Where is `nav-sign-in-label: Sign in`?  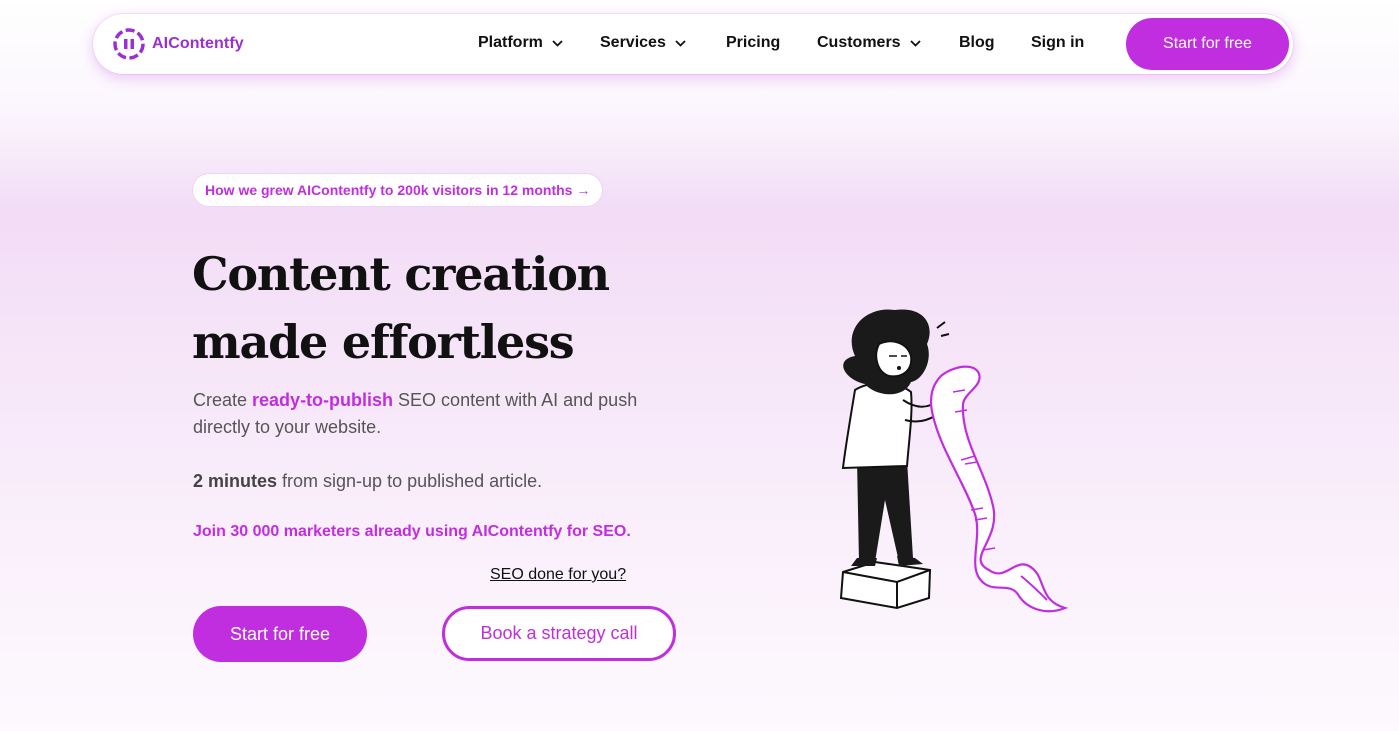
nav-sign-in-label: Sign in is located at coordinates (1058, 42).